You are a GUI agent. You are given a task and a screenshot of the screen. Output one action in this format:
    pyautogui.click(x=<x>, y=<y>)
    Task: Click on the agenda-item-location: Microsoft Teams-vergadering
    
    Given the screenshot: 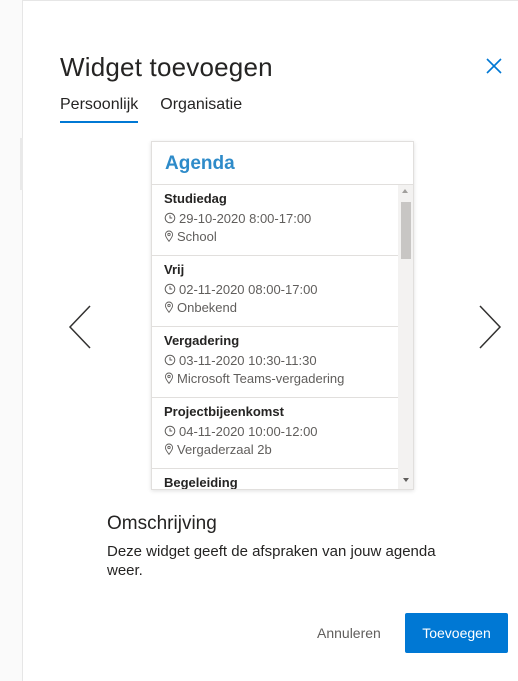 What is the action you would take?
    pyautogui.click(x=261, y=378)
    